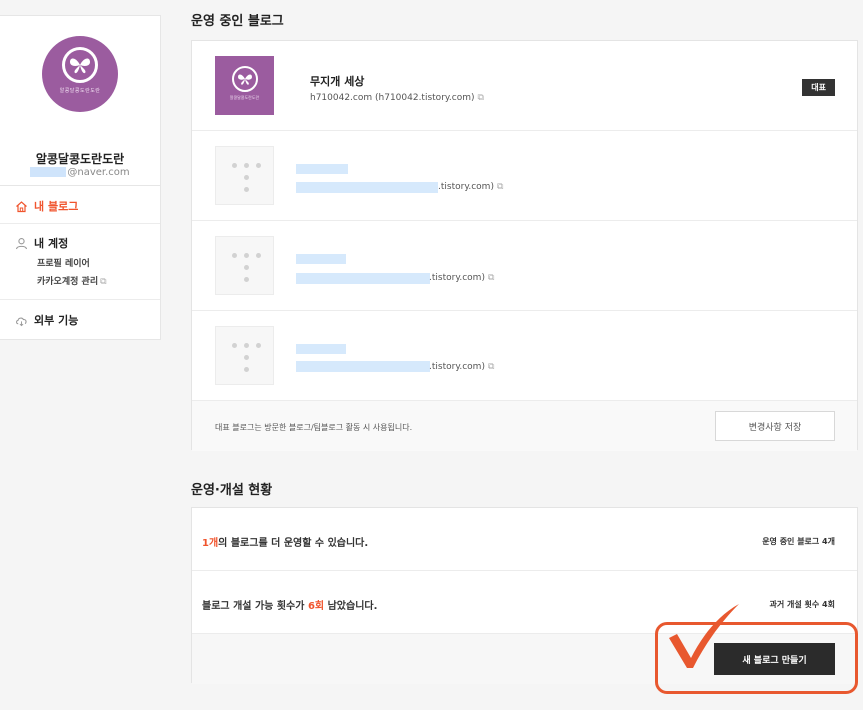 The image size is (863, 710). Describe the element at coordinates (68, 282) in the screenshot. I see `submenu-kakao-label: 카카오계정 관리` at that location.